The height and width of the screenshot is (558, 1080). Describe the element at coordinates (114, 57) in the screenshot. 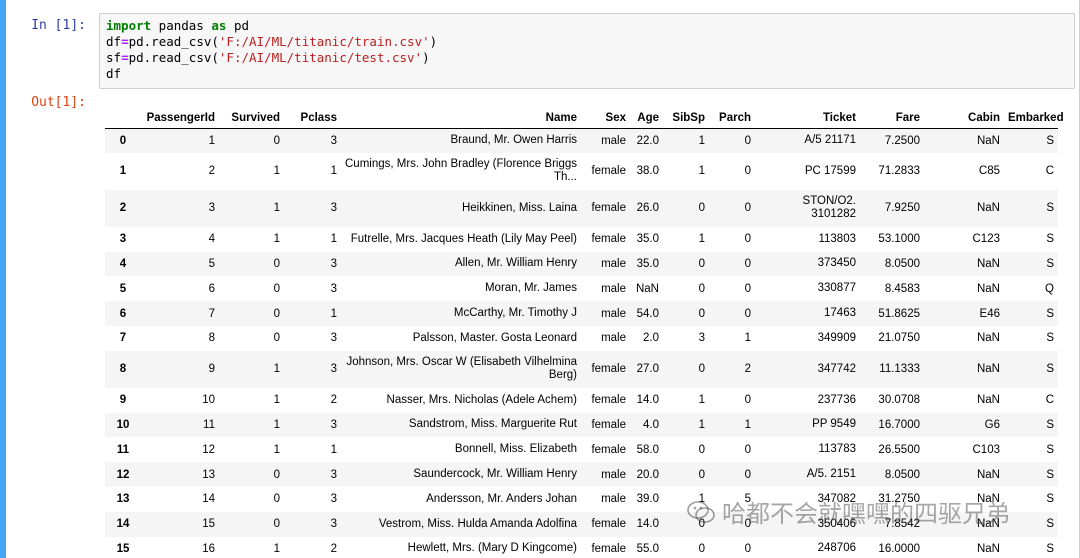

I see `code-text: sf` at that location.